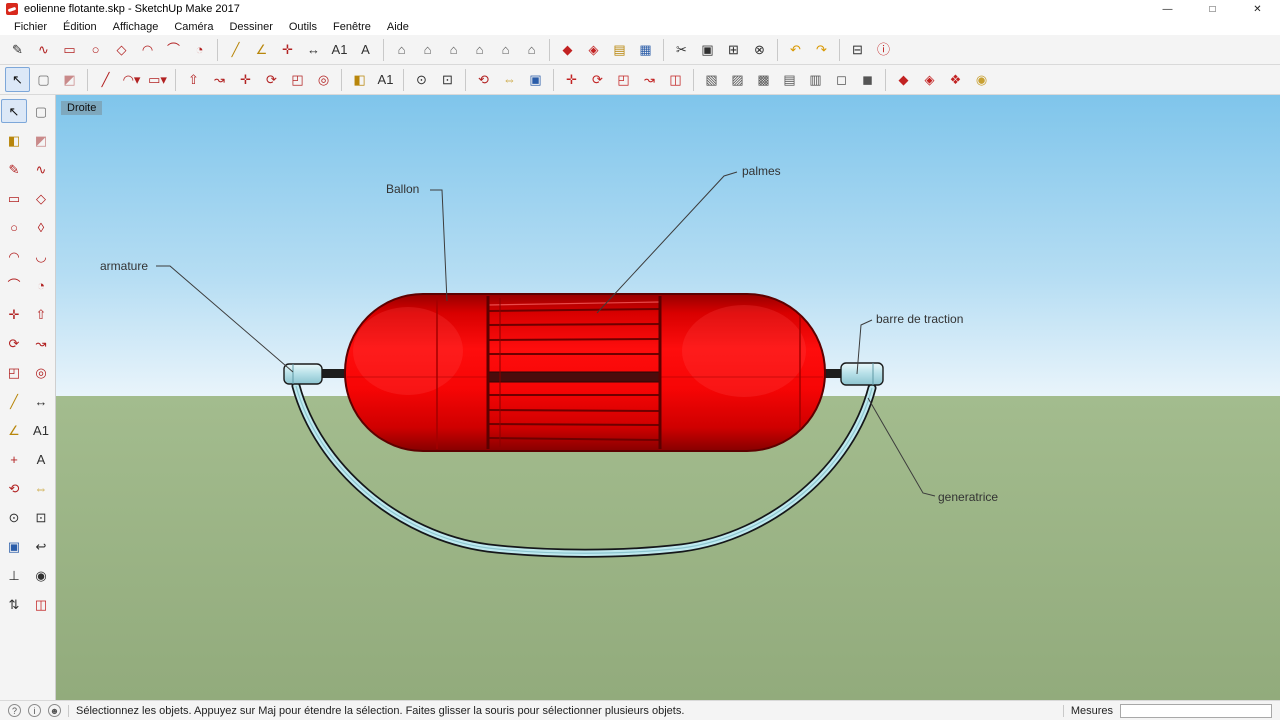 Image resolution: width=1280 pixels, height=720 pixels. I want to click on xray-toggle-button: ▥, so click(815, 79).